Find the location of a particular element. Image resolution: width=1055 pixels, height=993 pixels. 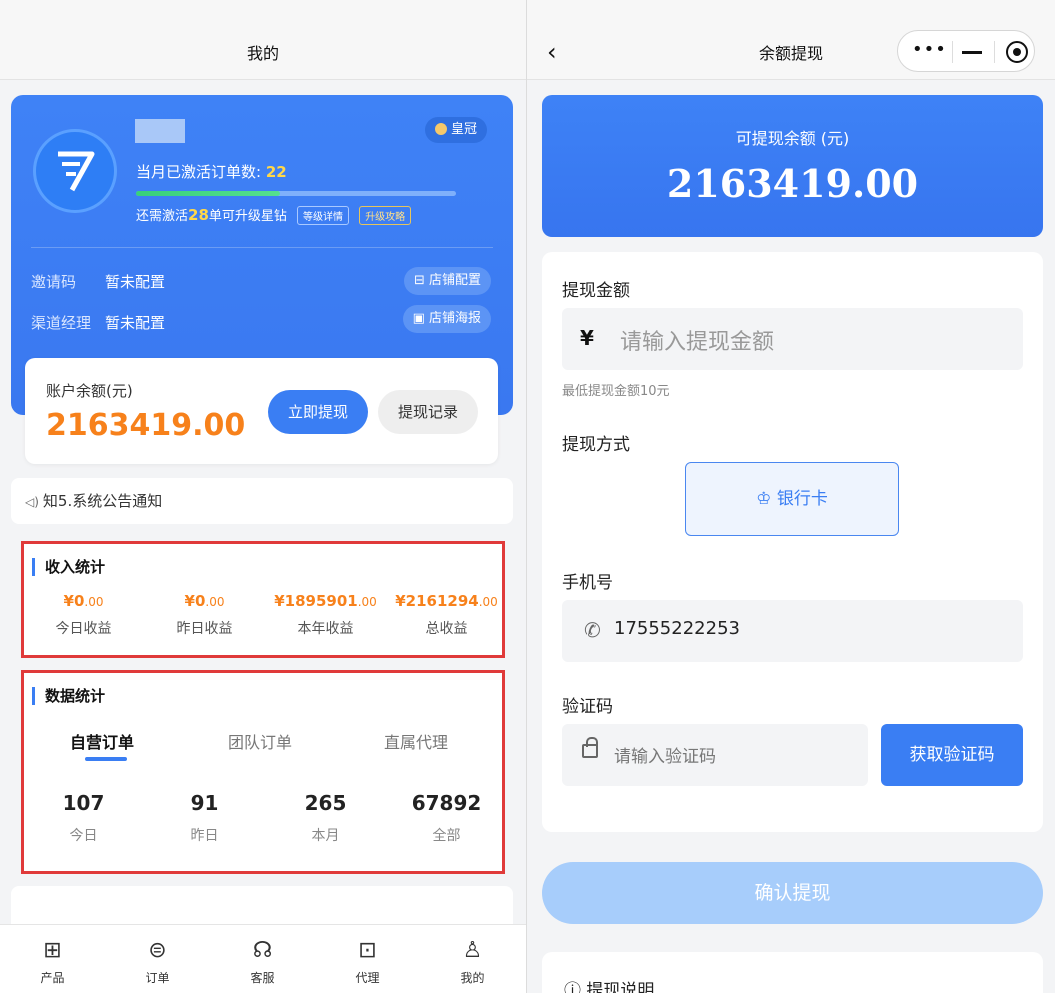

balance-card: 账户余额(元) 2163419.00 立即提现 提现记录 is located at coordinates (261, 411).